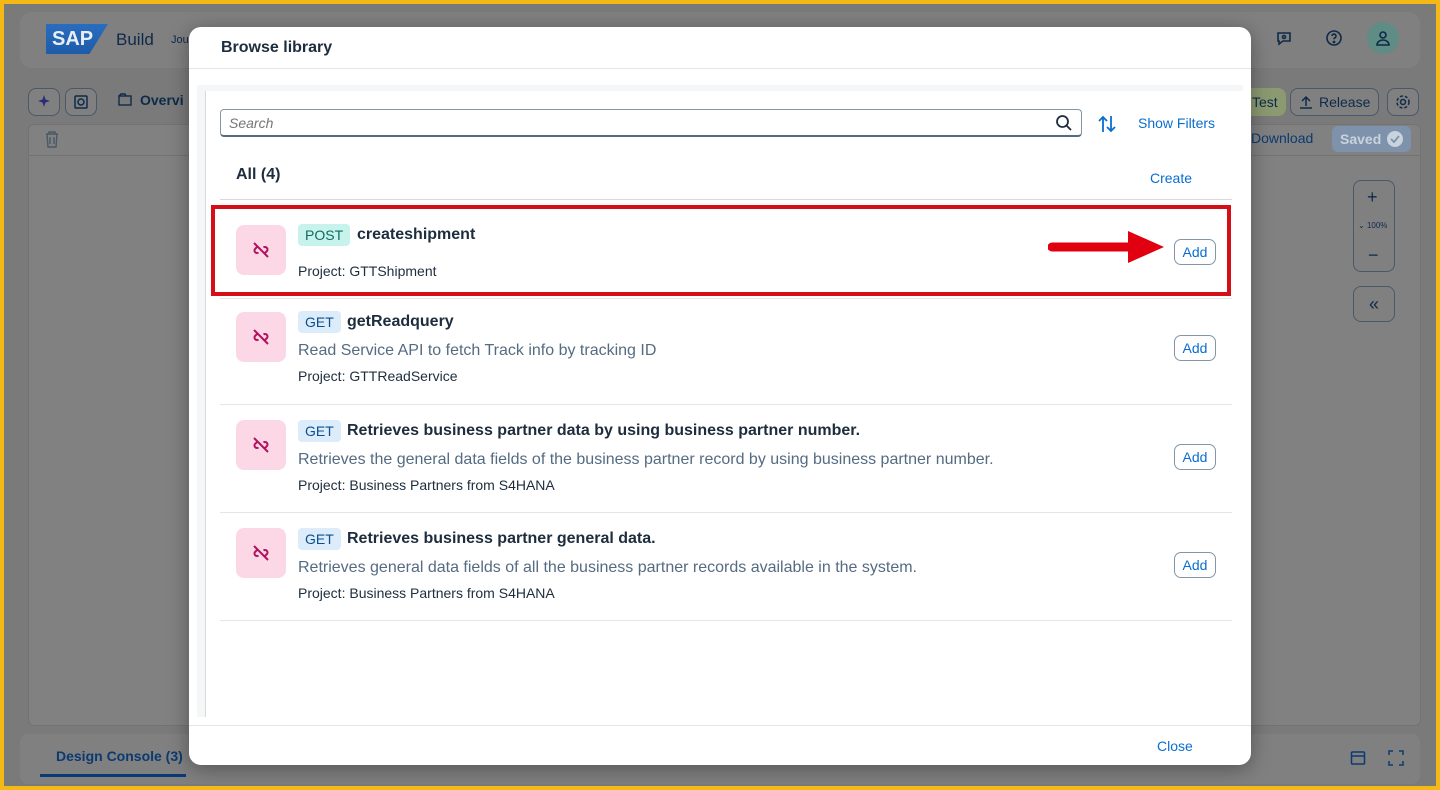  I want to click on check-circle-icon, so click(1395, 139).